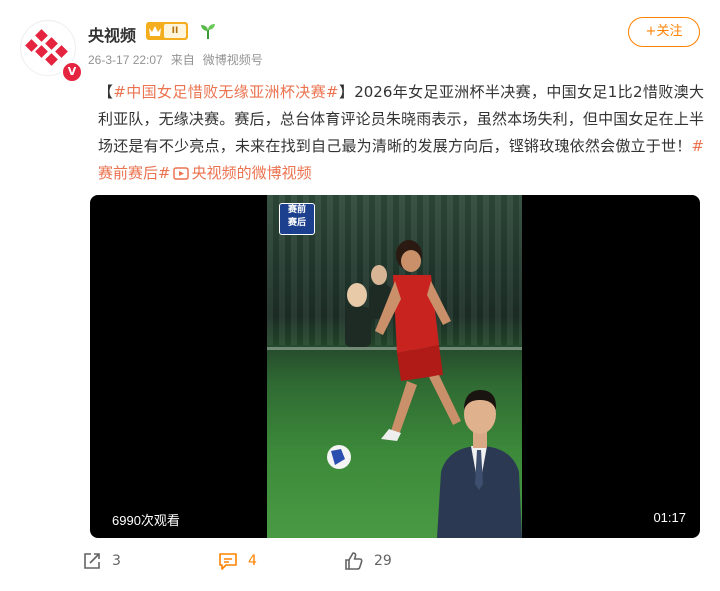 The image size is (720, 591). What do you see at coordinates (296, 210) in the screenshot?
I see `badge-line-1: 赛前` at bounding box center [296, 210].